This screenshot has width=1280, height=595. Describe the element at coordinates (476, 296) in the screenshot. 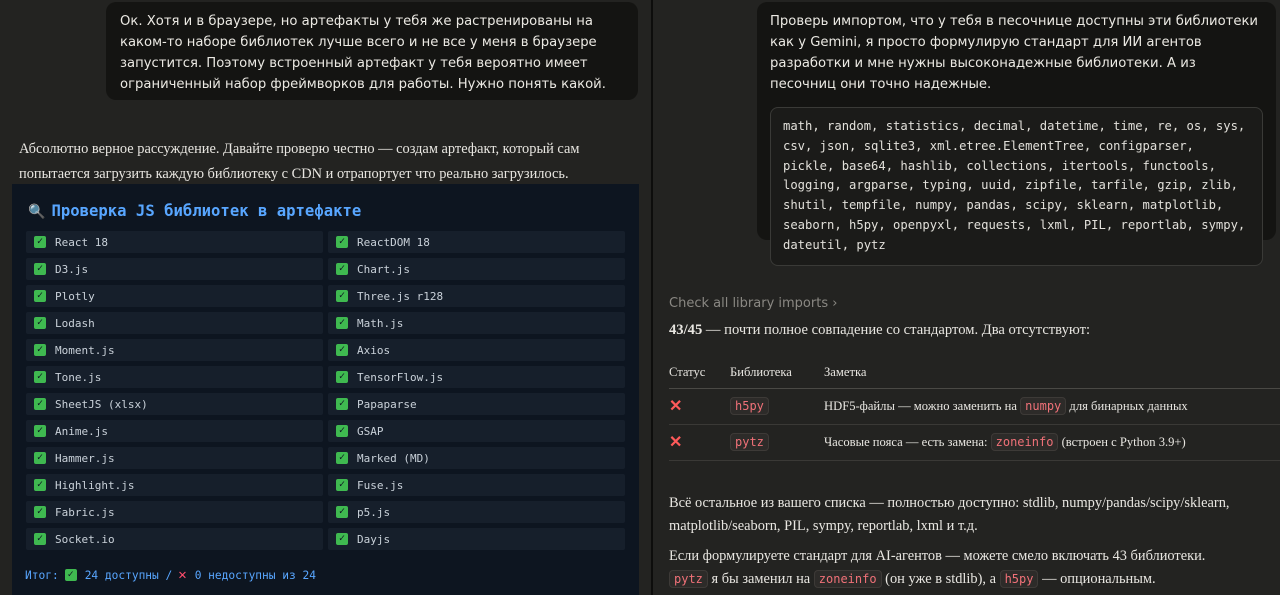

I see `library-item: ✓ Three.js r128` at that location.